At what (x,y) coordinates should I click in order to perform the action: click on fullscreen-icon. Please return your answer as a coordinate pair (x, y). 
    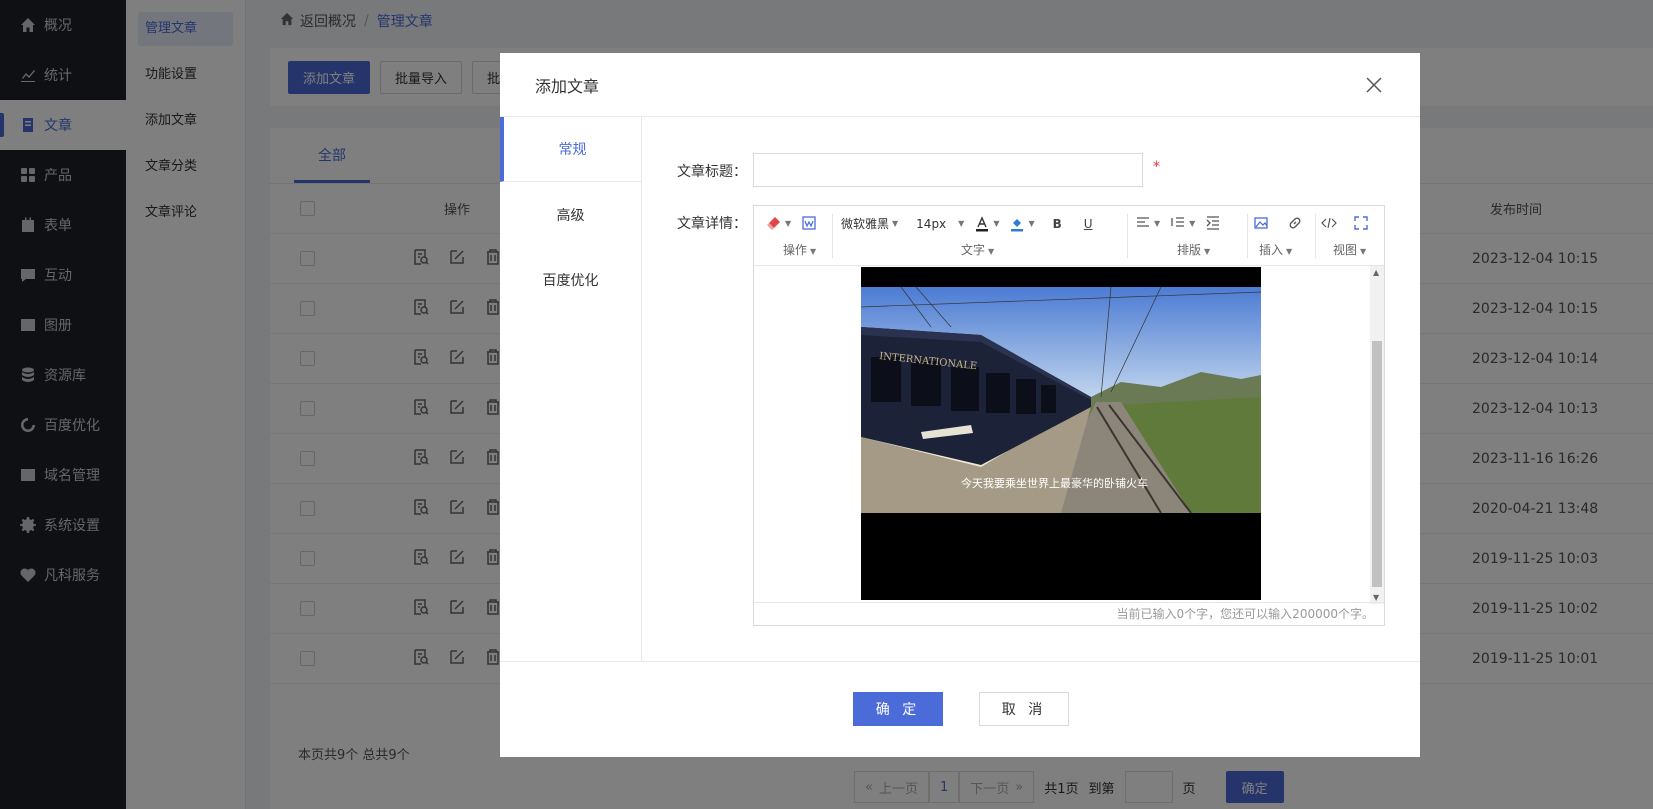
    Looking at the image, I should click on (1361, 223).